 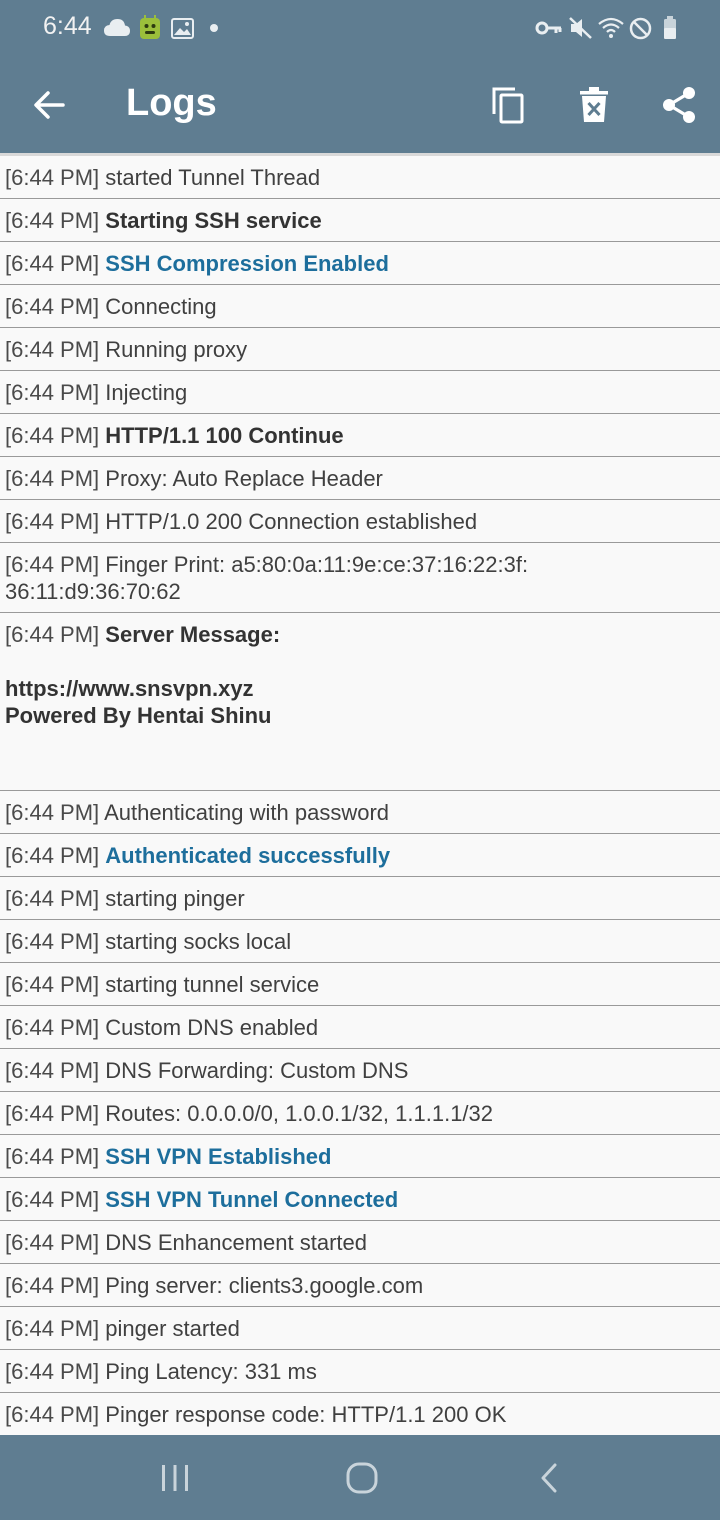 I want to click on log-message: Proxy: Auto Replace Header, so click(x=244, y=478).